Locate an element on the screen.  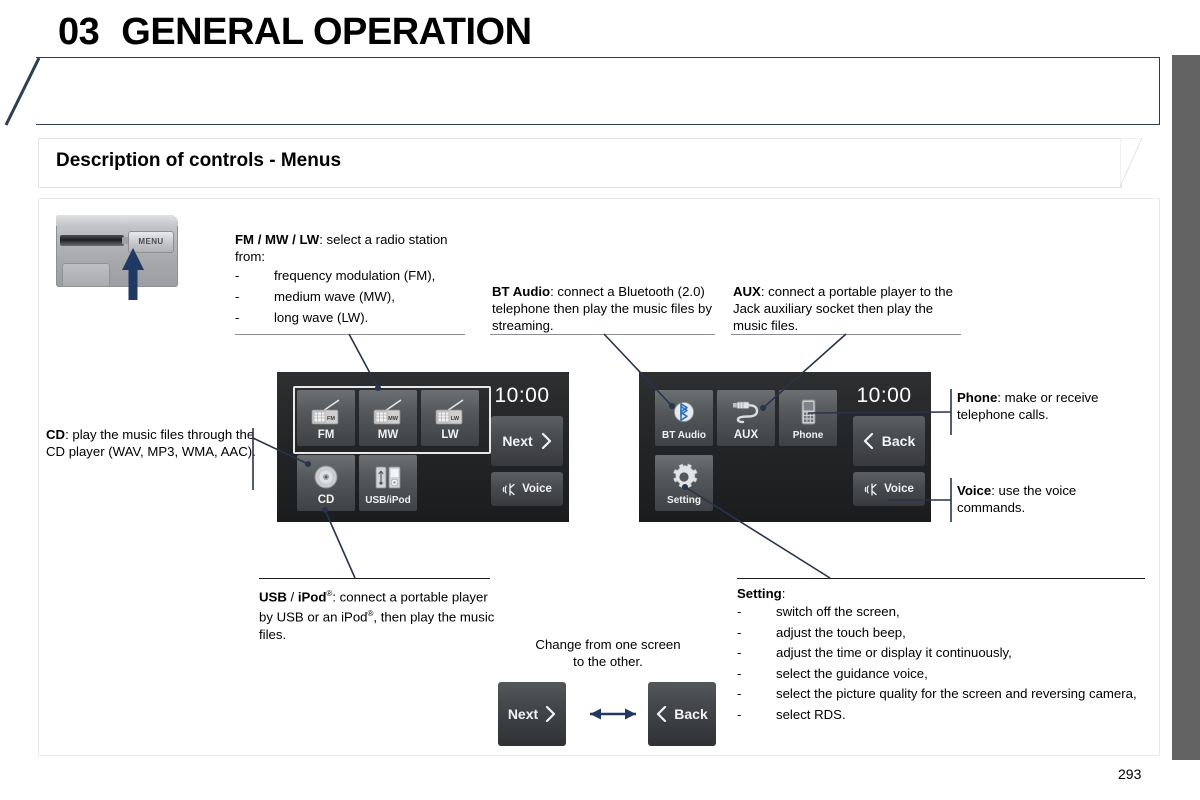
switcher-back-button: Back is located at coordinates (682, 714).